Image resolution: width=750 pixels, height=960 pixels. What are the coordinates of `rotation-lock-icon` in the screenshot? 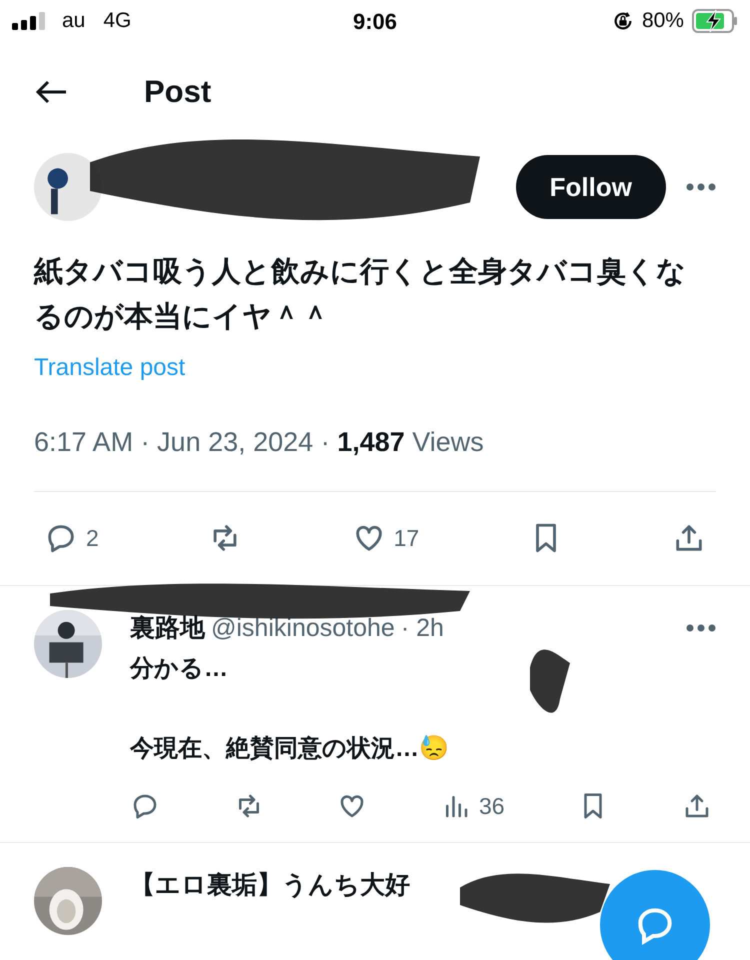 It's located at (623, 21).